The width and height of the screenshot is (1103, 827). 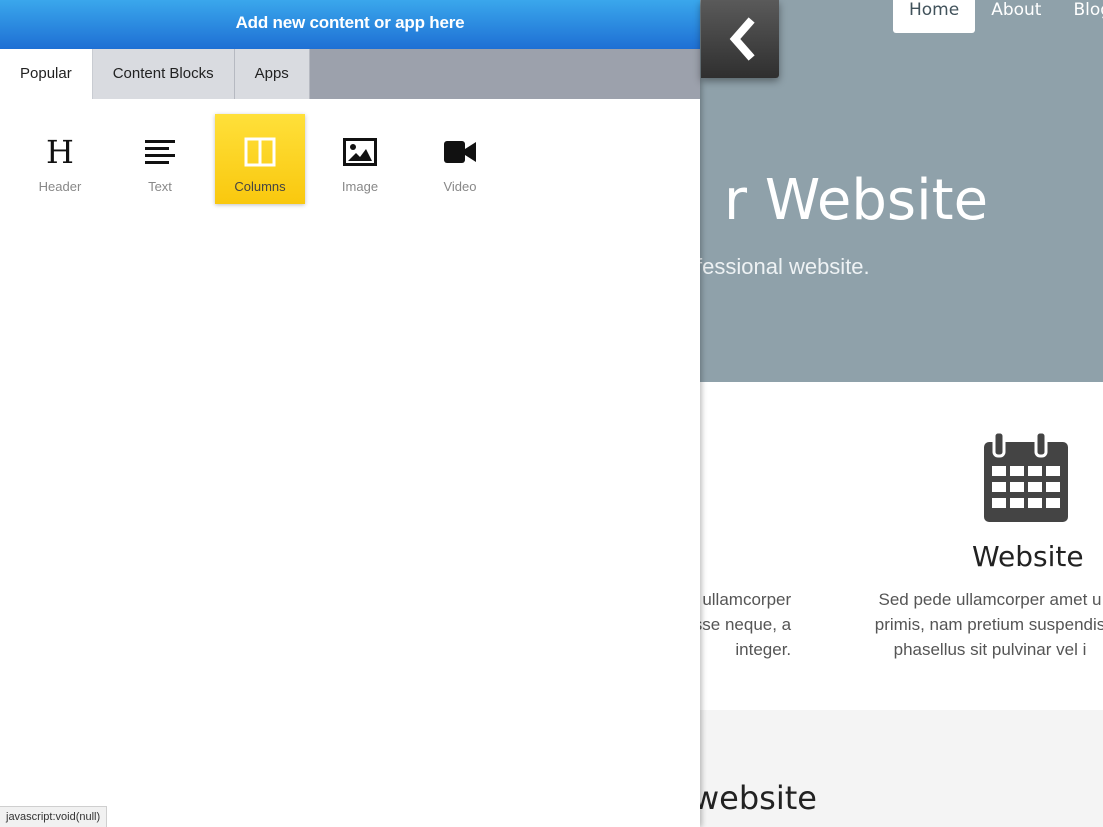 I want to click on tab-popular: Popular, so click(x=46, y=74).